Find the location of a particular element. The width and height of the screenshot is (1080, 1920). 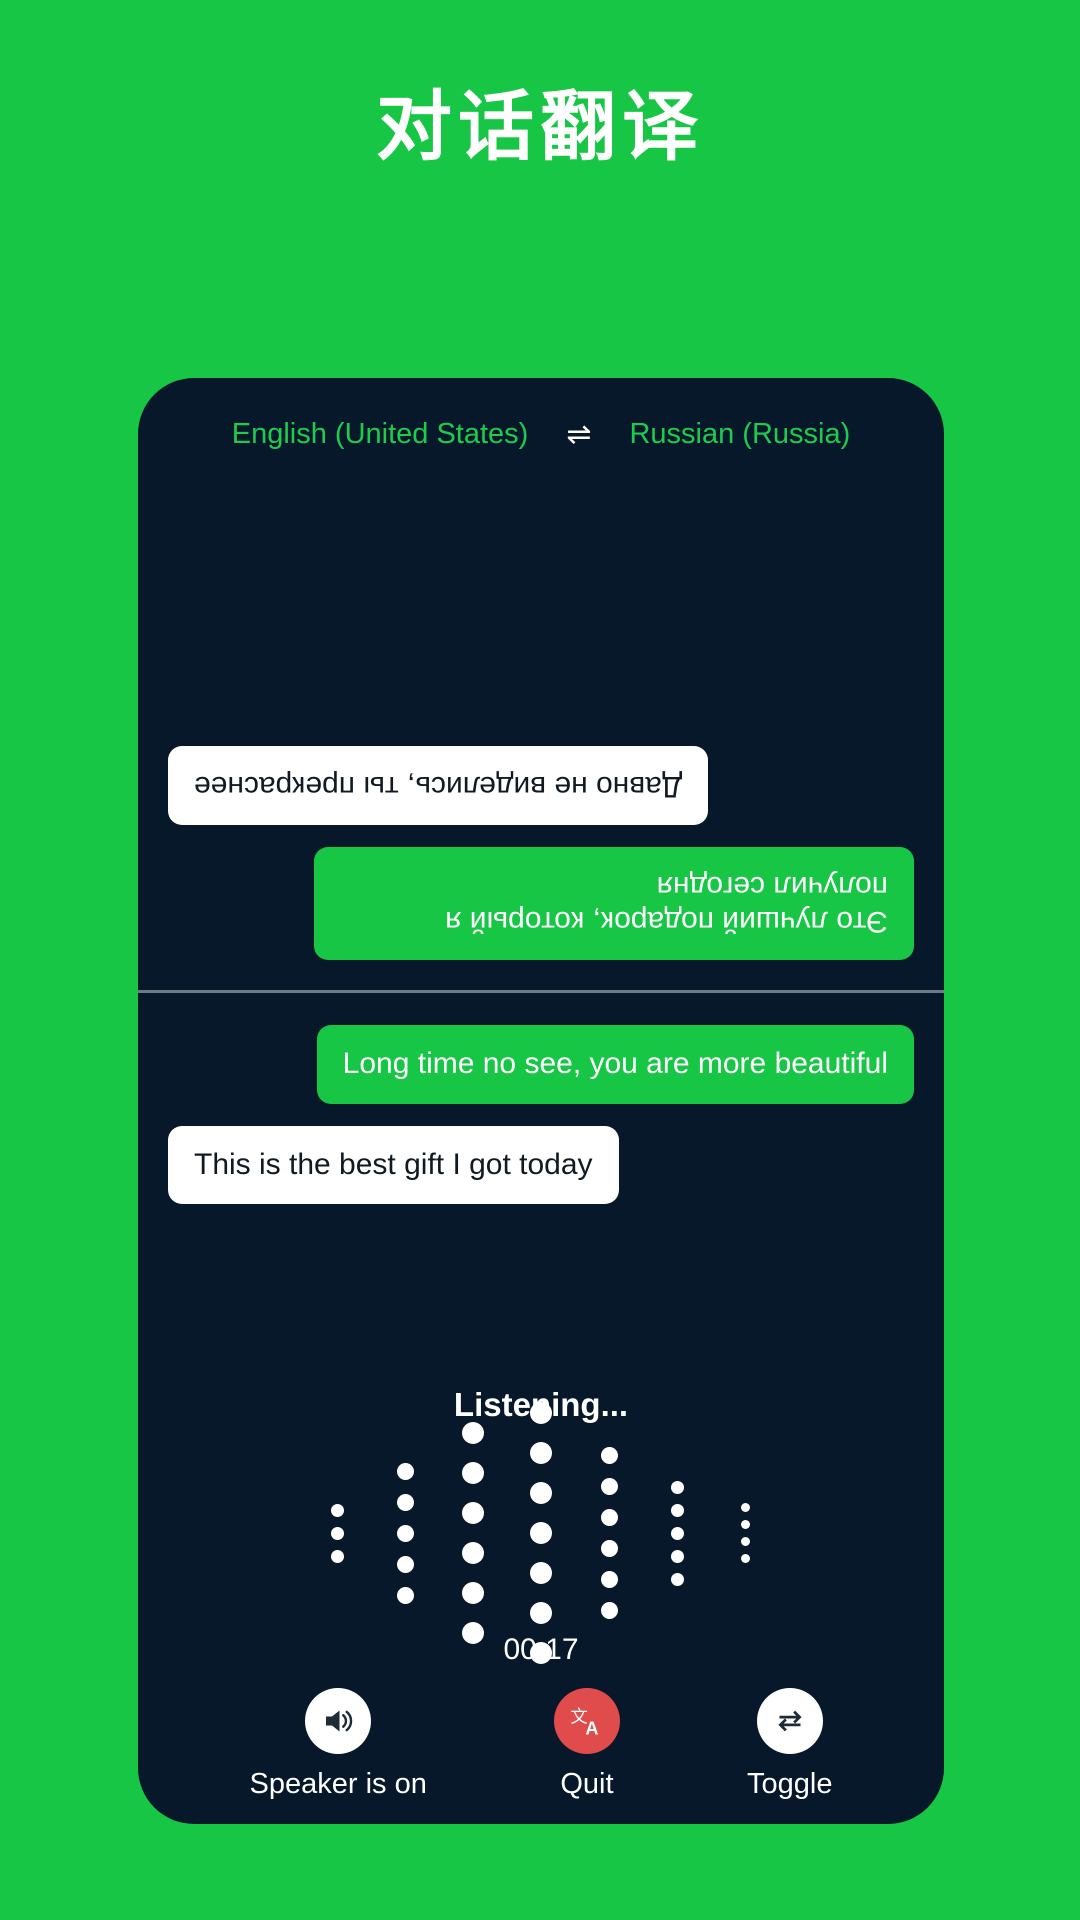

message-row: This is the best gift I got today is located at coordinates (541, 1164).